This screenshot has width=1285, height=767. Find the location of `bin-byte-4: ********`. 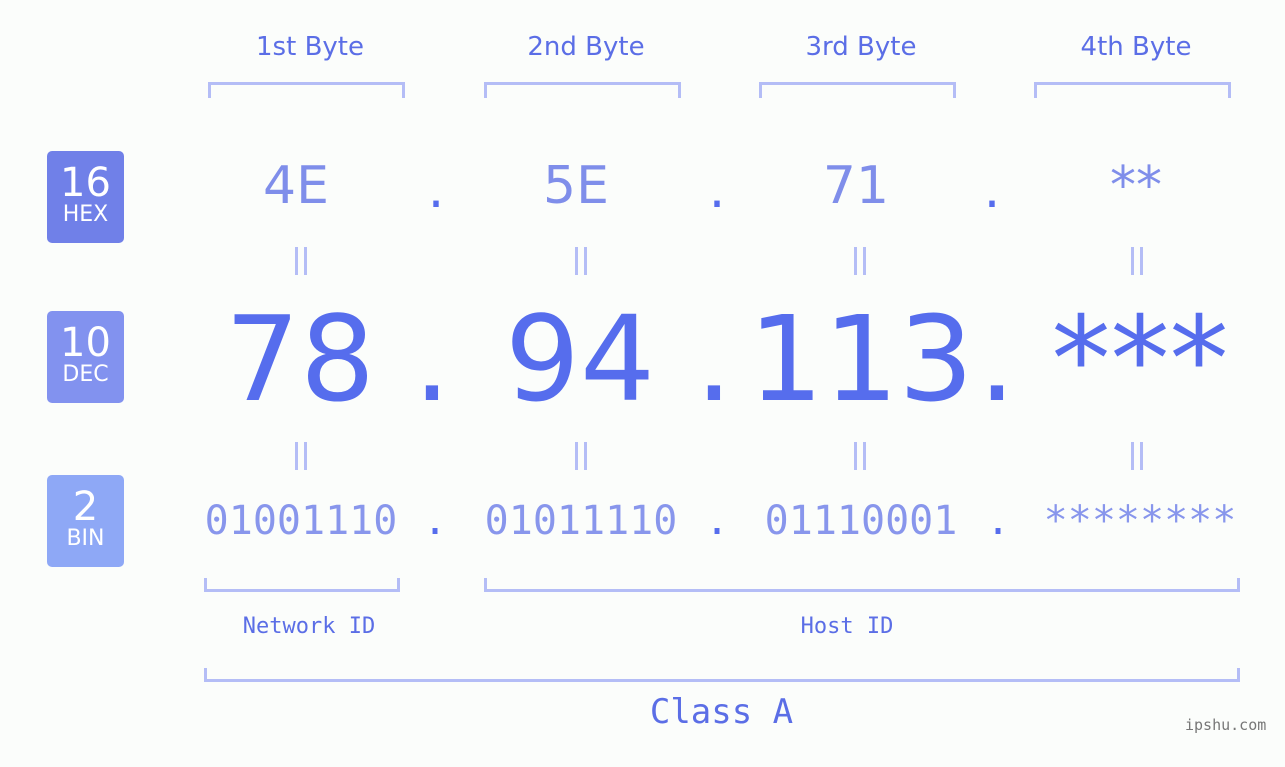

bin-byte-4: ******** is located at coordinates (1140, 521).